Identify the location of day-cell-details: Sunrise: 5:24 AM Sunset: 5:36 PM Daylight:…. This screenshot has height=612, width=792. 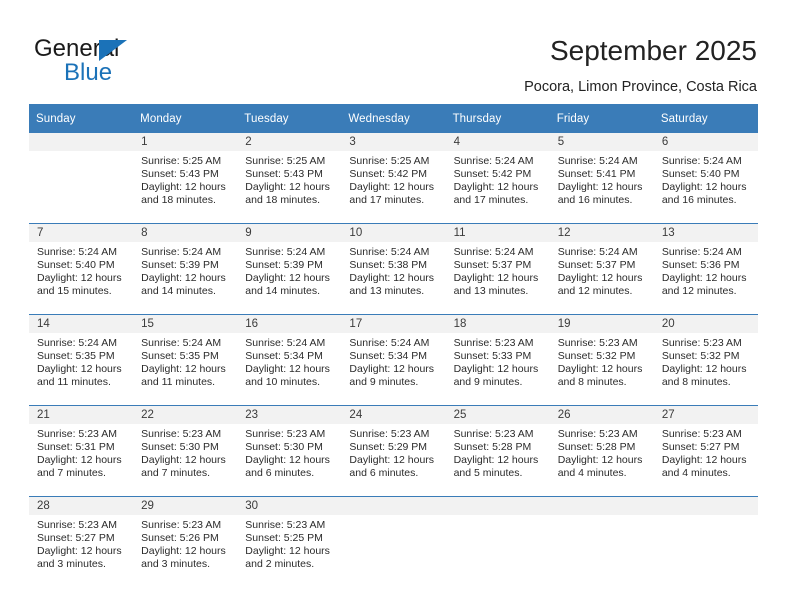
(706, 270).